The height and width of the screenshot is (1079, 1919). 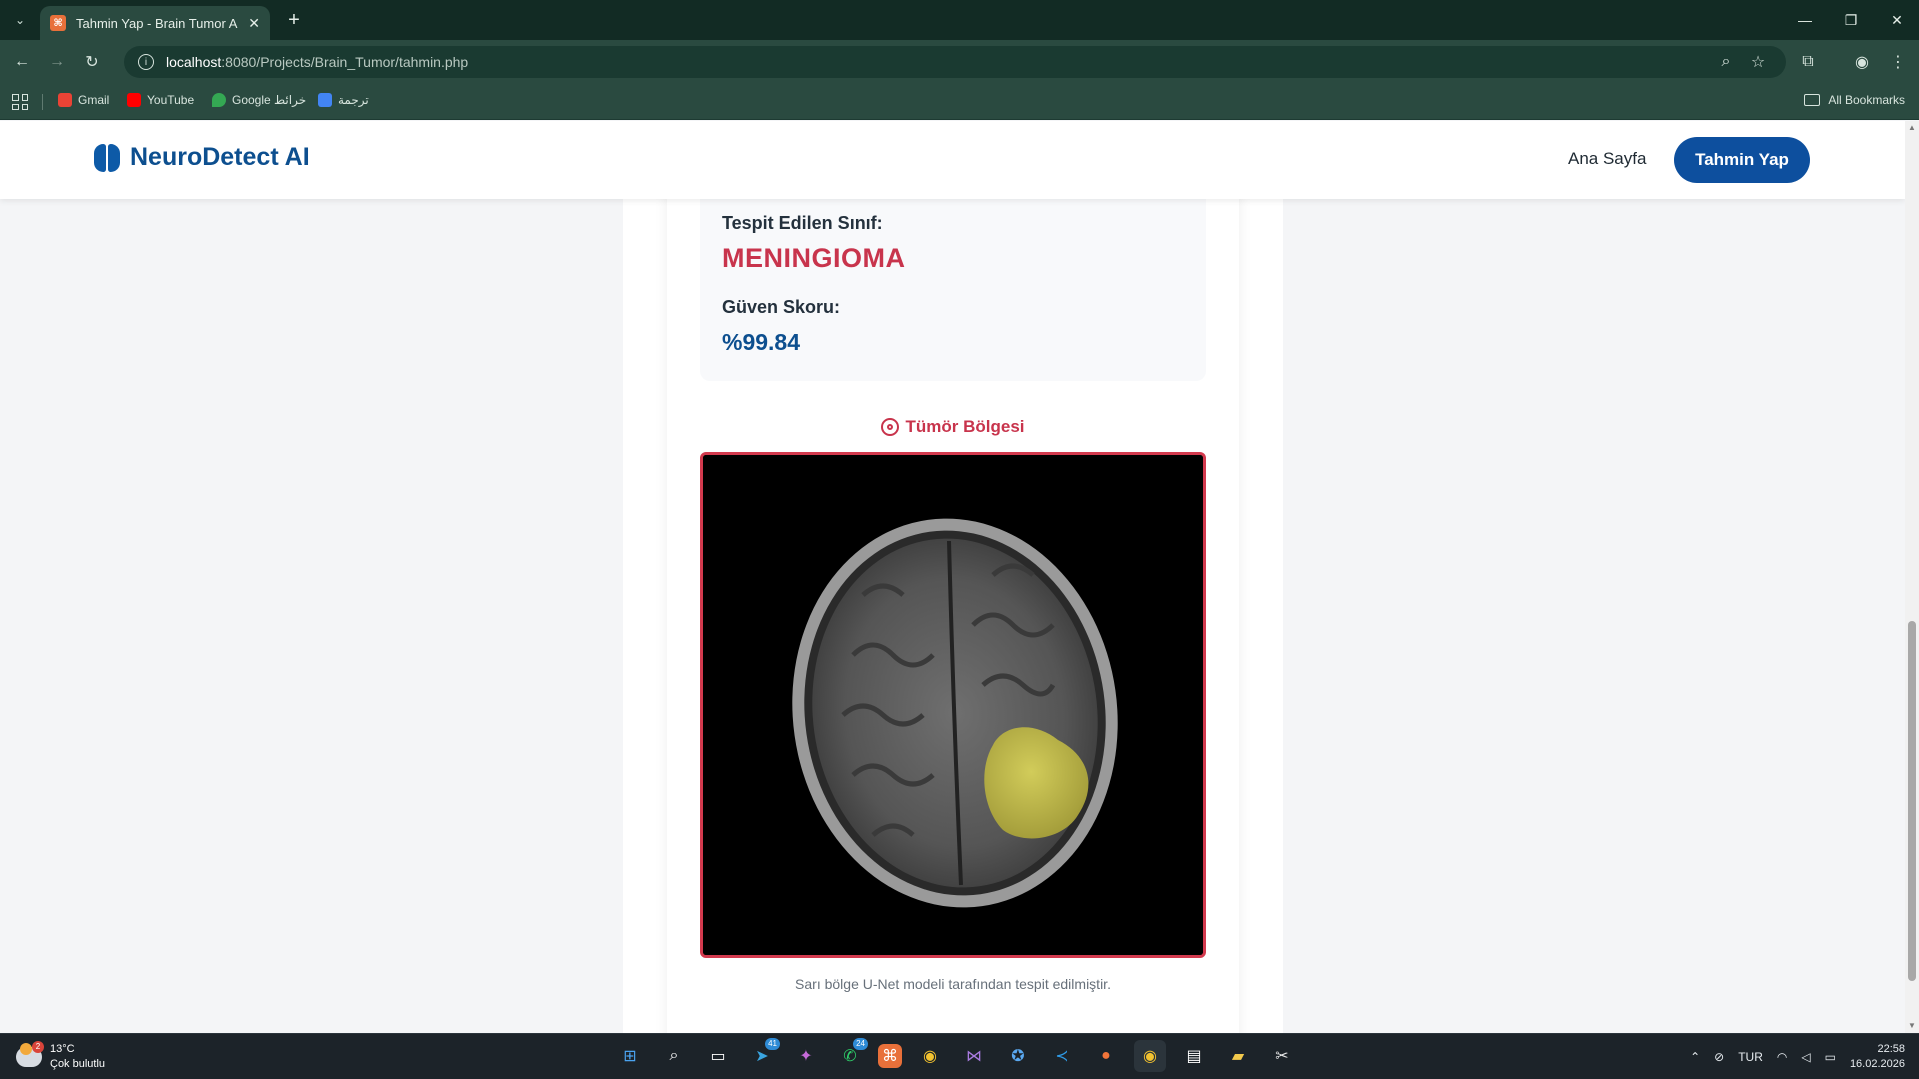 I want to click on profile-avatar-icon: ◉, so click(x=1862, y=62).